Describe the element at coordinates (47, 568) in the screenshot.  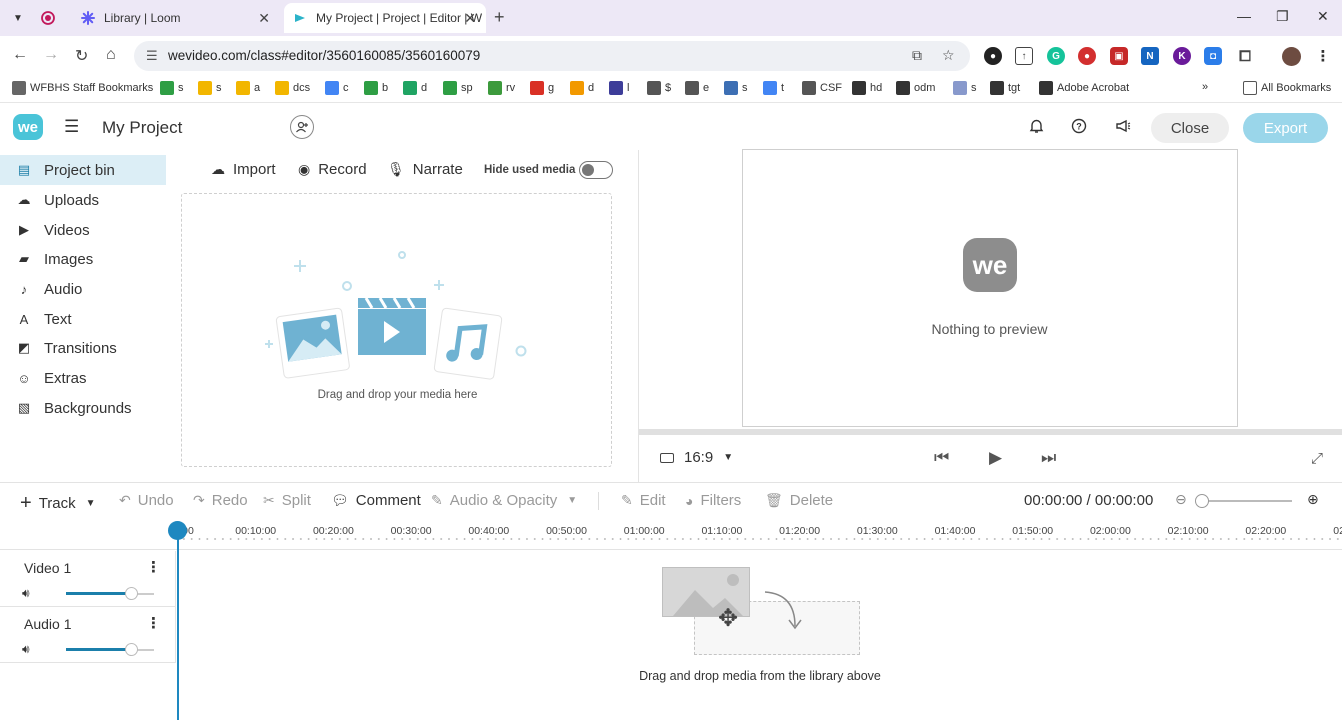
I see `track-name: Video 1` at that location.